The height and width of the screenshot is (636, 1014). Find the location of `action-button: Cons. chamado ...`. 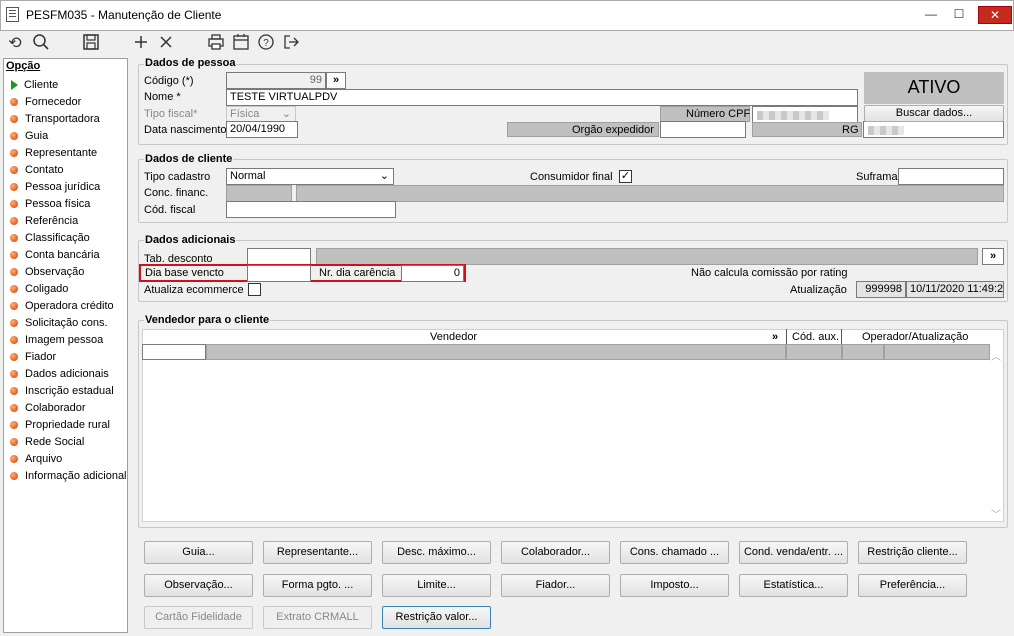

action-button: Cons. chamado ... is located at coordinates (674, 552).